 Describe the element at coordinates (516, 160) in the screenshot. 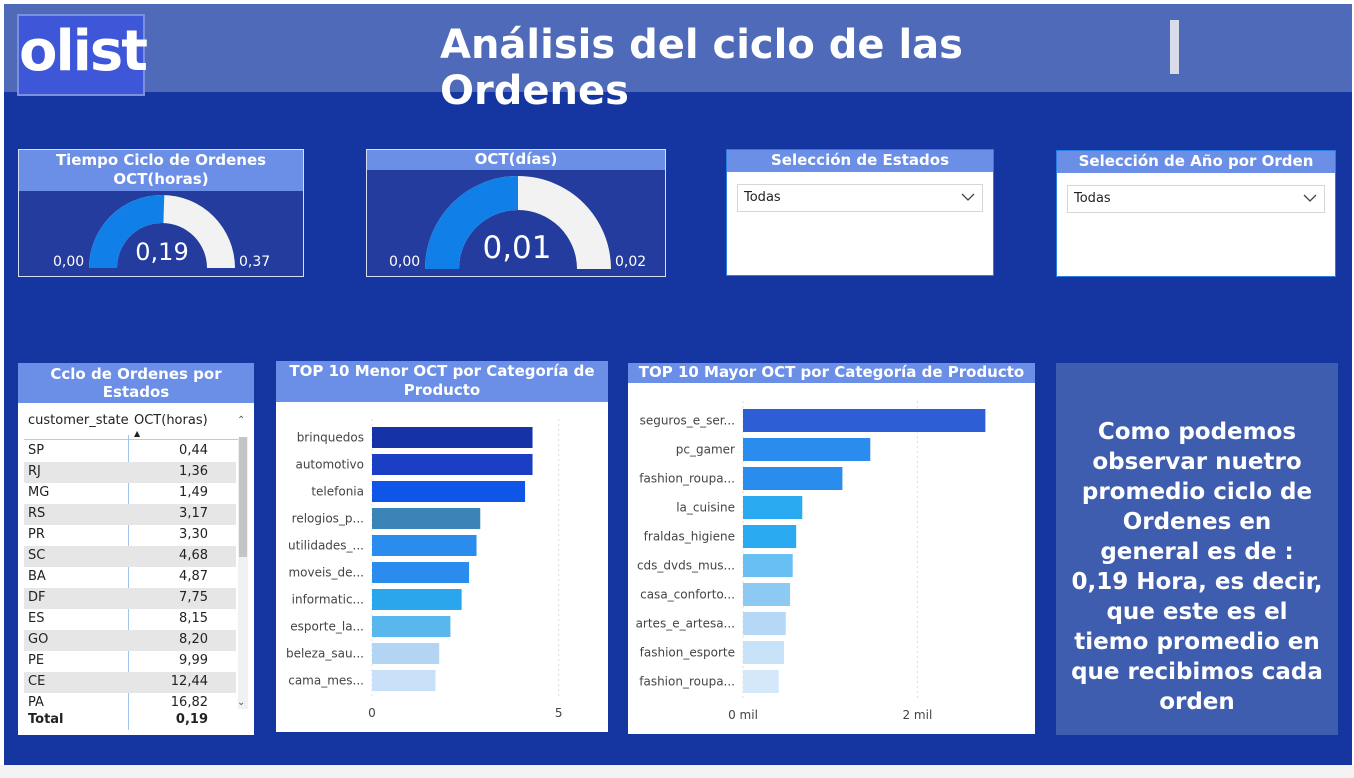

I see `gauge-title: OCT(días)` at that location.